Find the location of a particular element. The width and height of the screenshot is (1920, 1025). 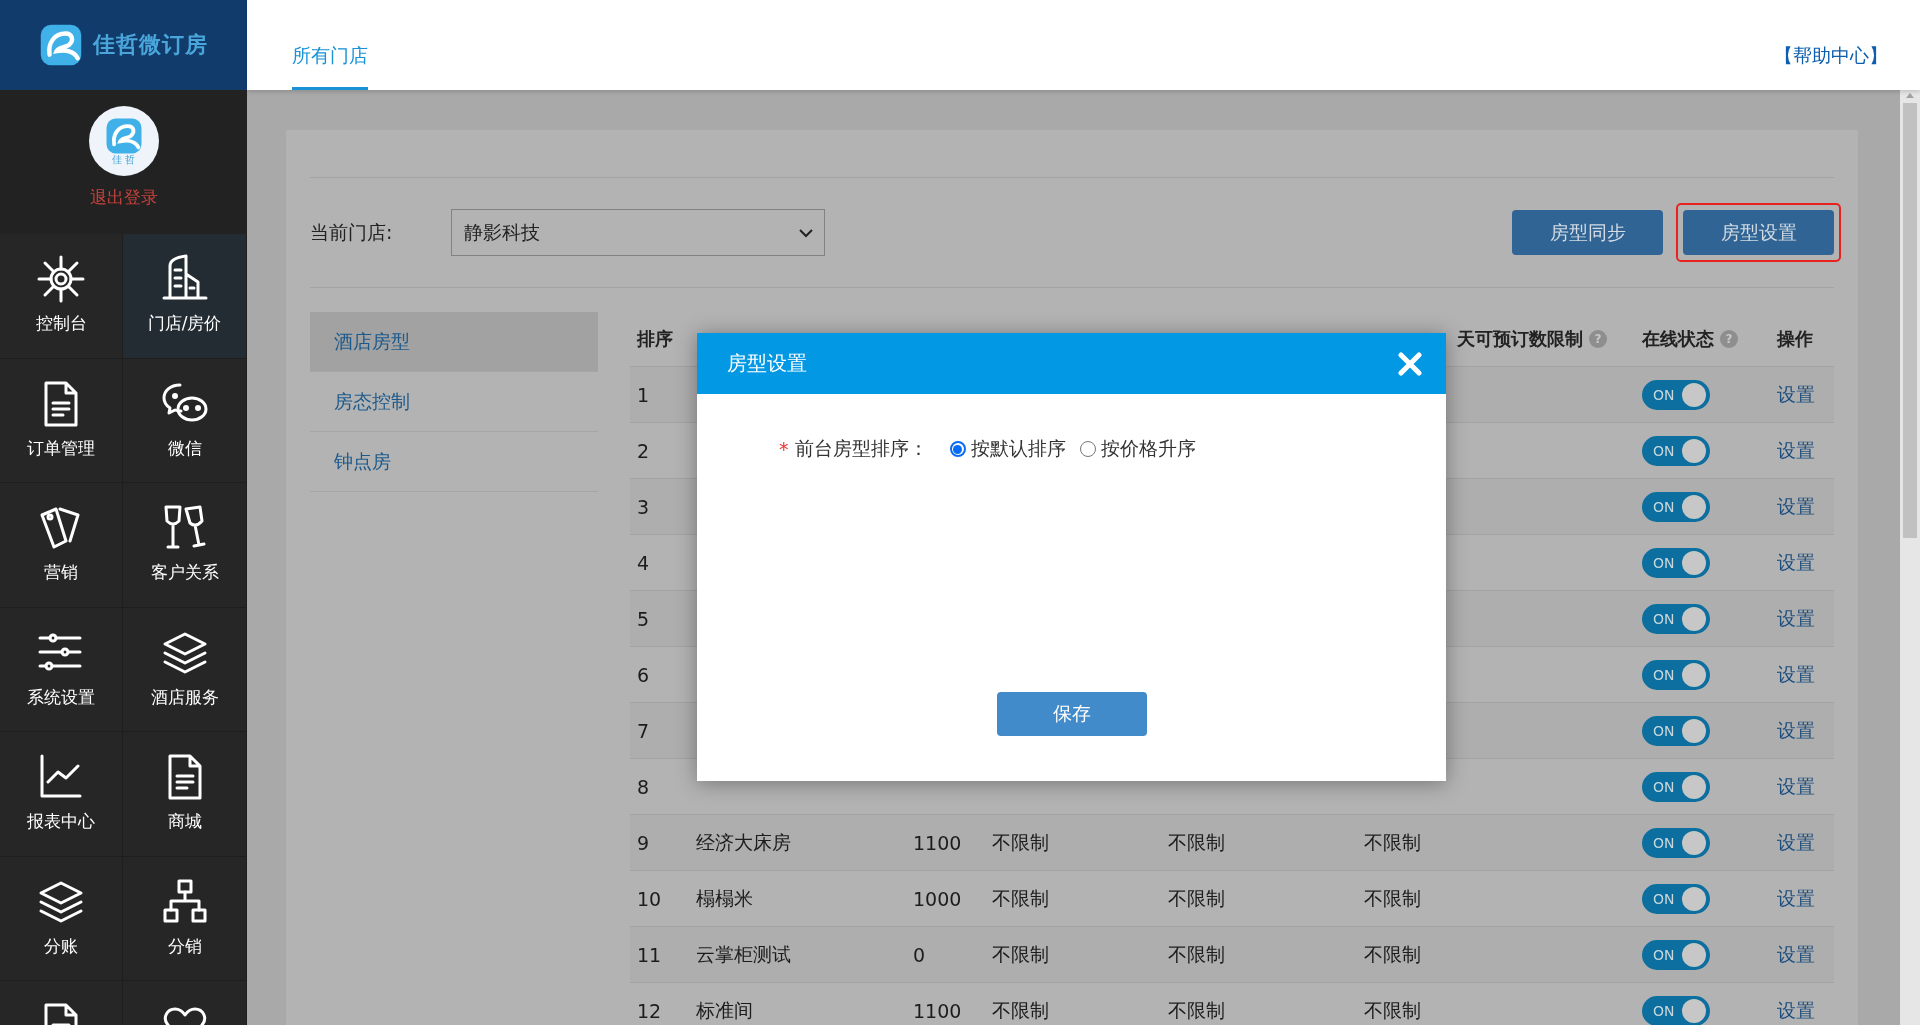

menu-tile: 酒店服务 is located at coordinates (185, 669).